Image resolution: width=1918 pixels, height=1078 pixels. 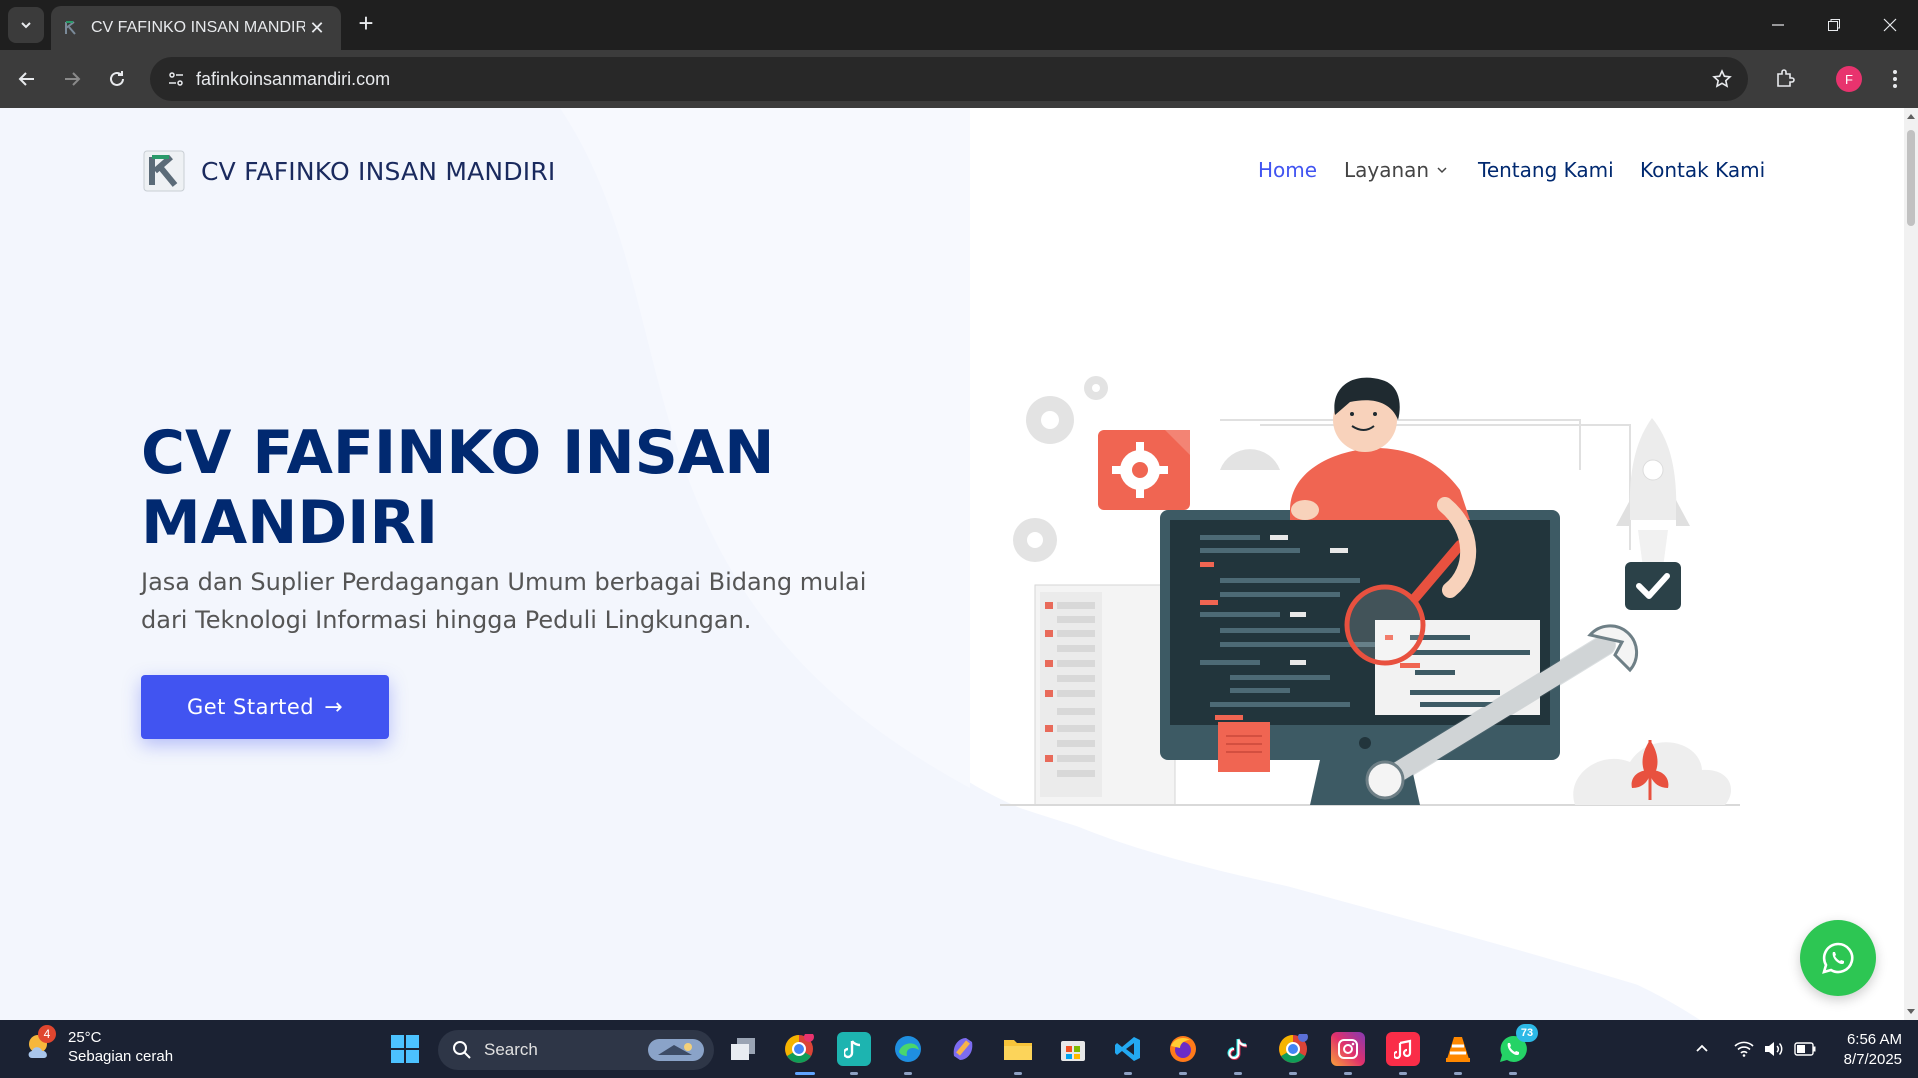 I want to click on reload-button, so click(x=117, y=79).